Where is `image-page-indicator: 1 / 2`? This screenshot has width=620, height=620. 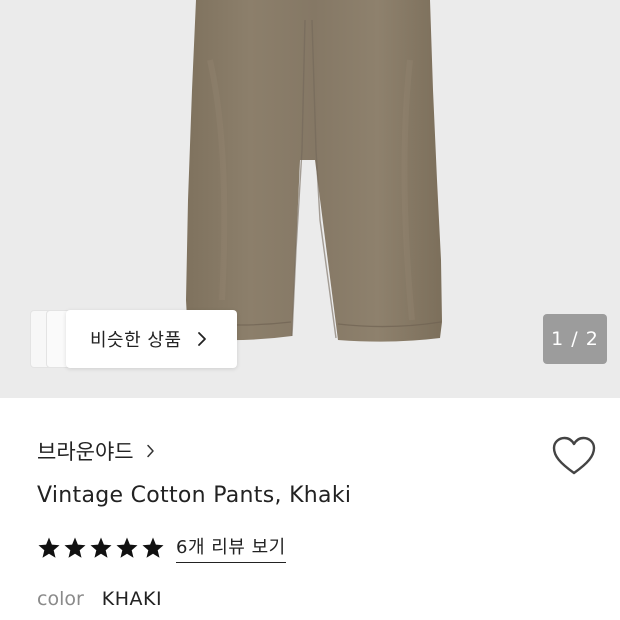 image-page-indicator: 1 / 2 is located at coordinates (575, 339).